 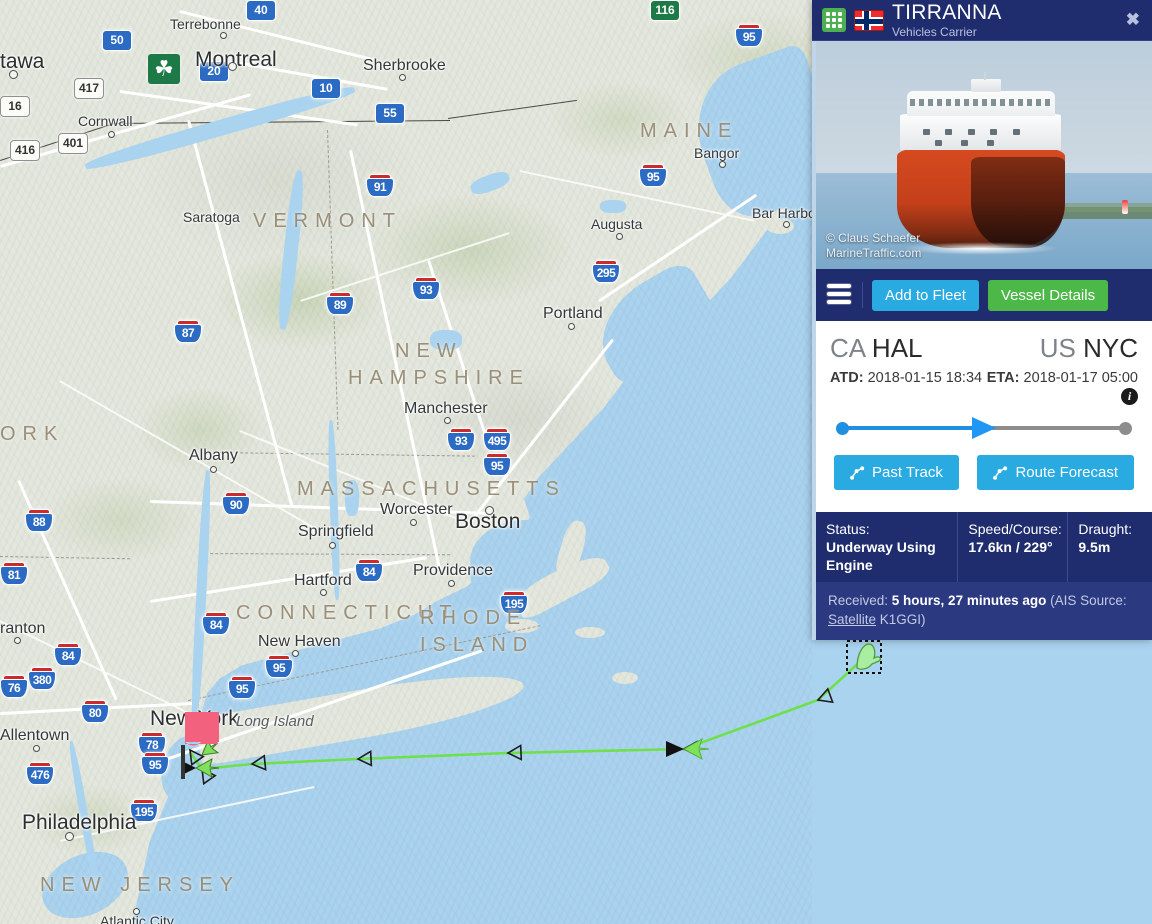 I want to click on interstate-shield: 89, so click(x=340, y=302).